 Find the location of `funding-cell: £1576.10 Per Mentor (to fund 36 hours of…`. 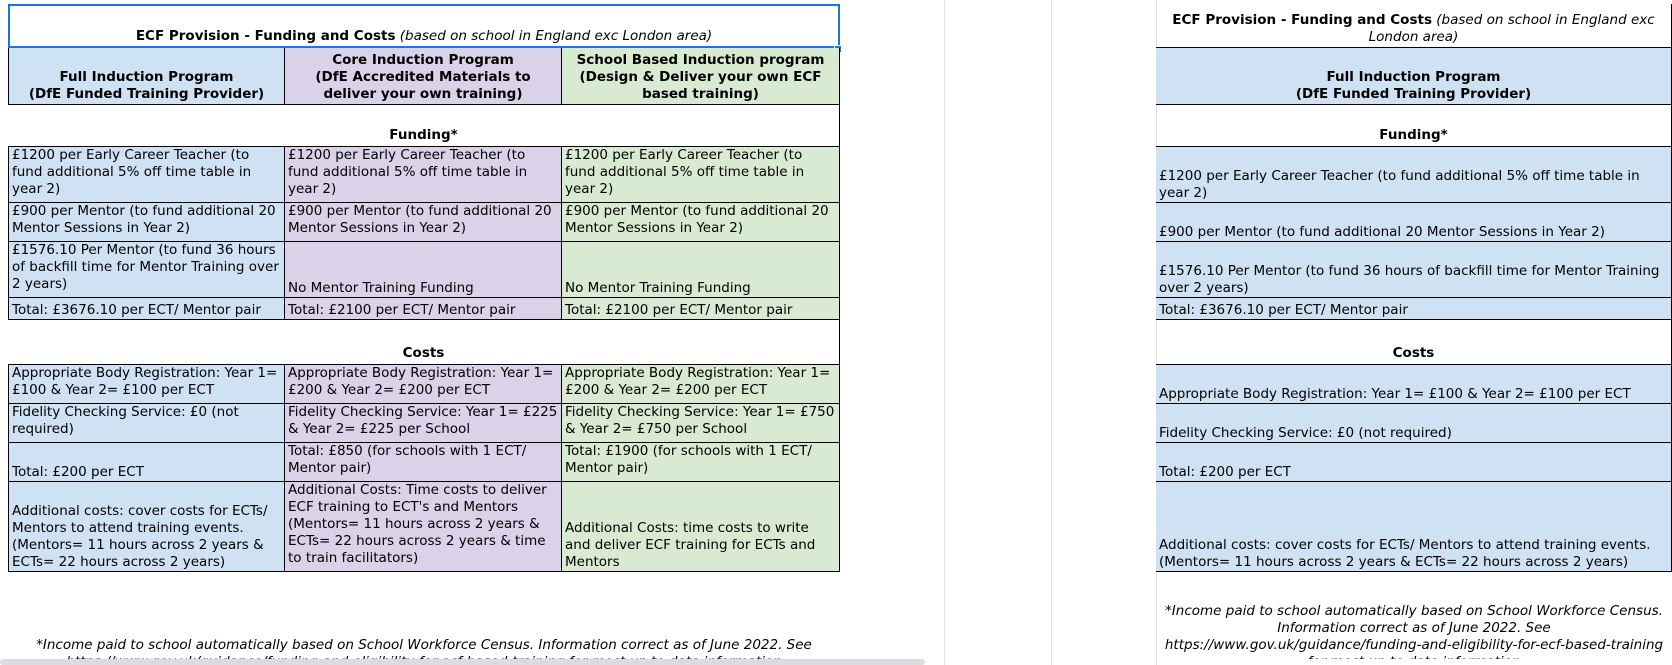

funding-cell: £1576.10 Per Mentor (to fund 36 hours of… is located at coordinates (146, 270).